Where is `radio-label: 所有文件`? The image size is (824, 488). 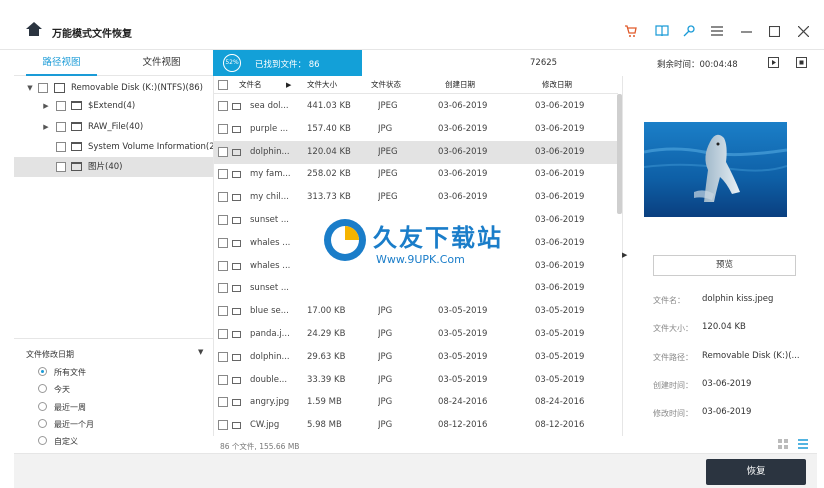 radio-label: 所有文件 is located at coordinates (70, 372).